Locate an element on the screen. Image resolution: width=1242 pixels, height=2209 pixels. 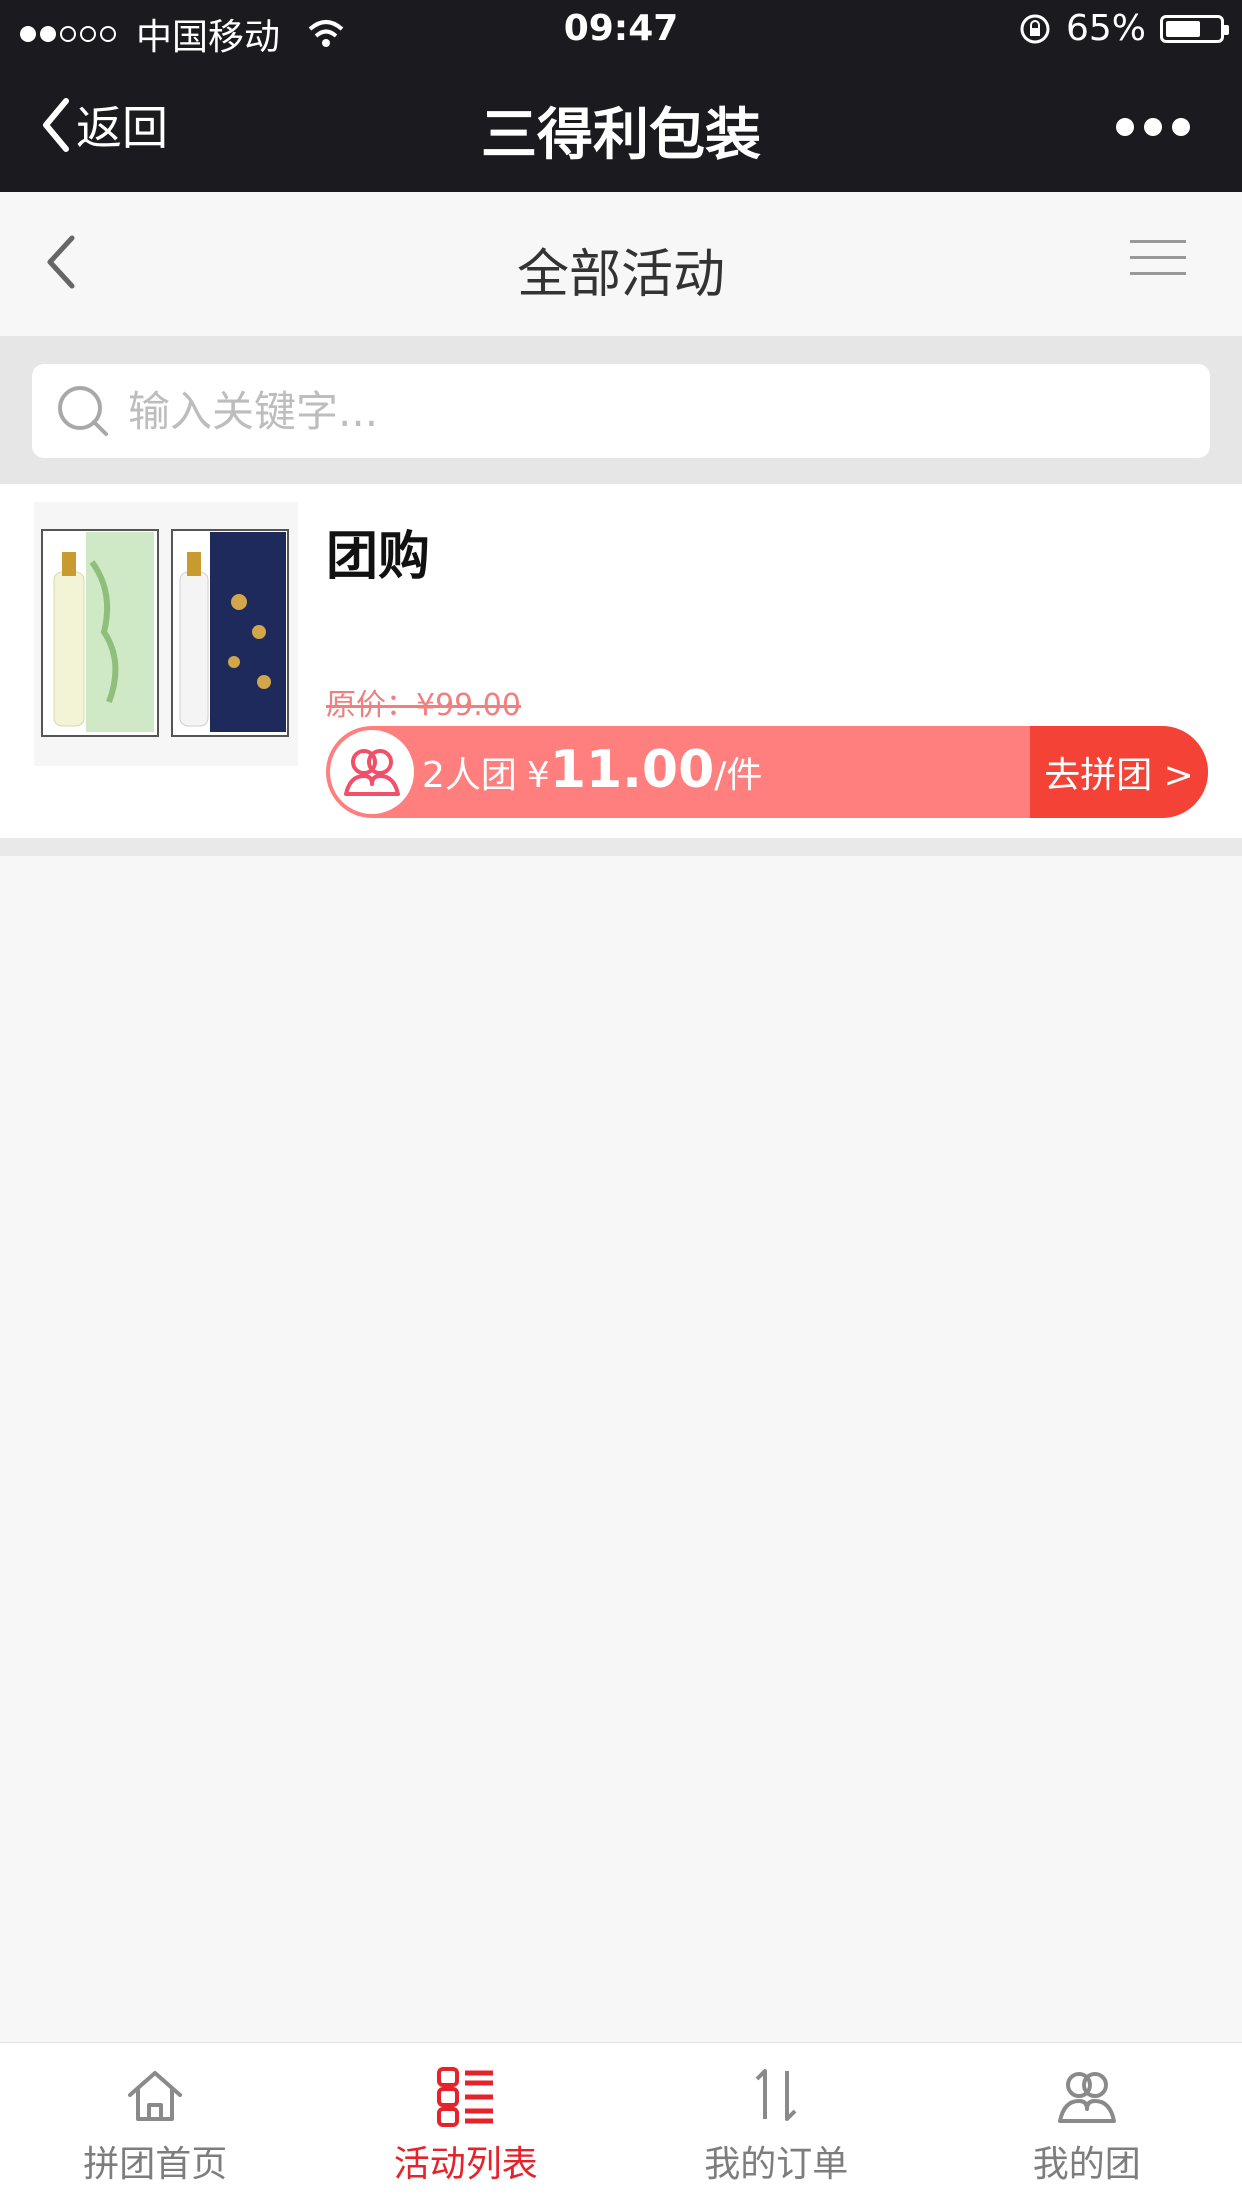
status-right: 65% is located at coordinates (1121, 28).